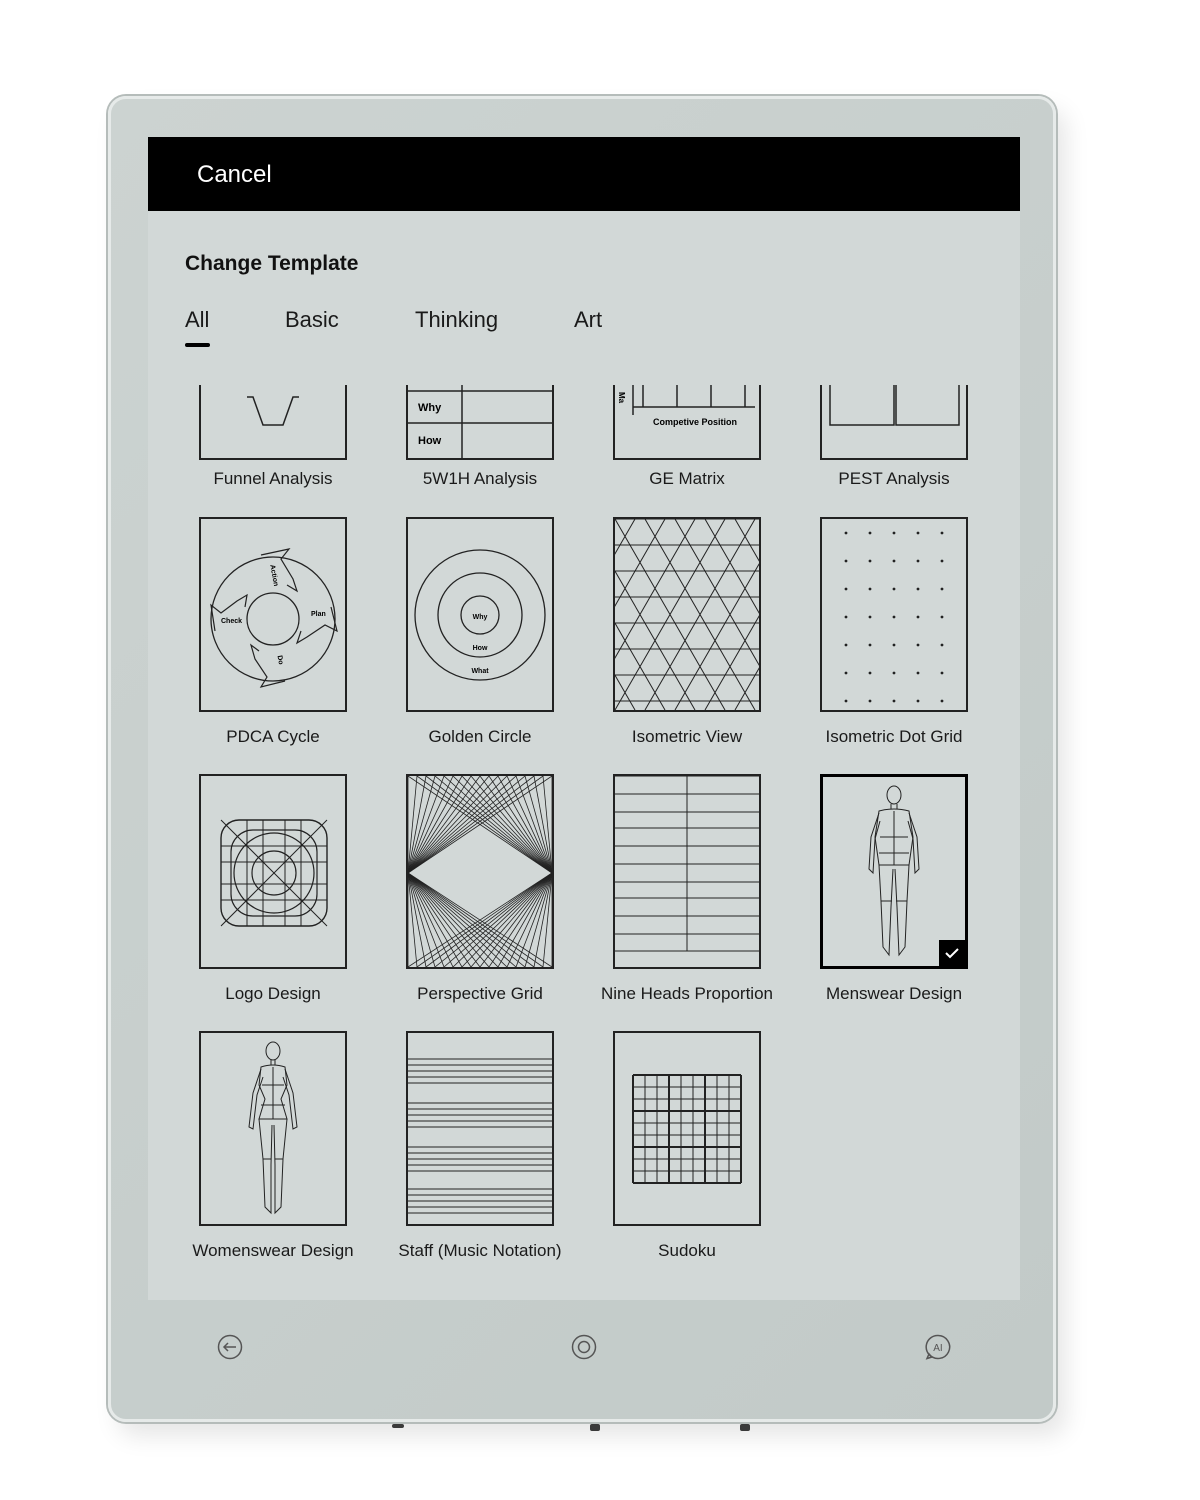 This screenshot has height=1500, width=1200. Describe the element at coordinates (584, 1347) in the screenshot. I see `home-circle-icon` at that location.